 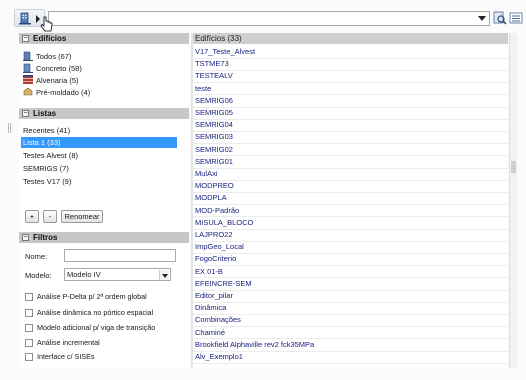 I want to click on mouse-cursor-icon, so click(x=46, y=24).